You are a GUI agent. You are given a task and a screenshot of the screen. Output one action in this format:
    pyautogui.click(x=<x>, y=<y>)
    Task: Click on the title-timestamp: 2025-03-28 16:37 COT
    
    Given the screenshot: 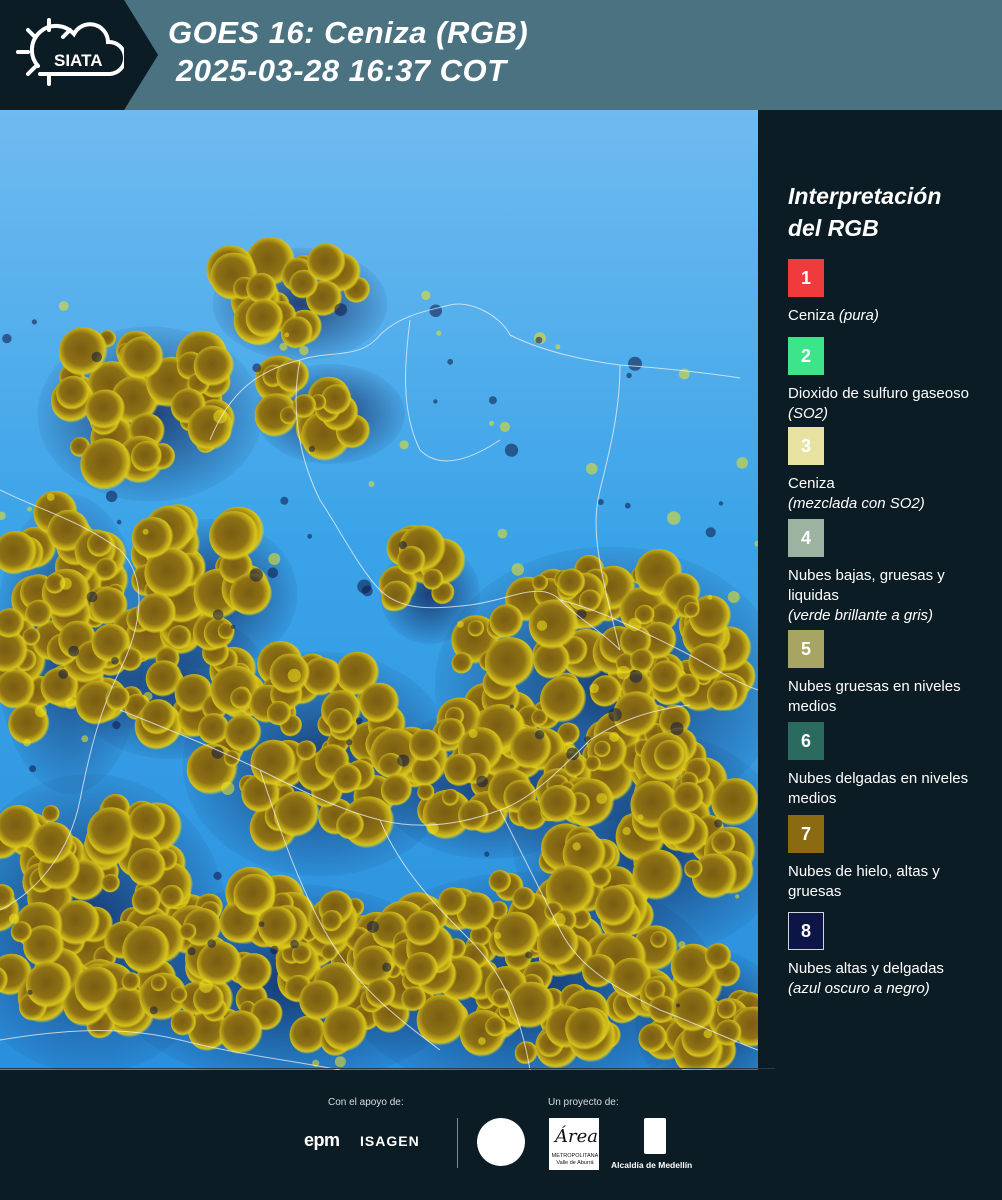 What is the action you would take?
    pyautogui.click(x=341, y=70)
    